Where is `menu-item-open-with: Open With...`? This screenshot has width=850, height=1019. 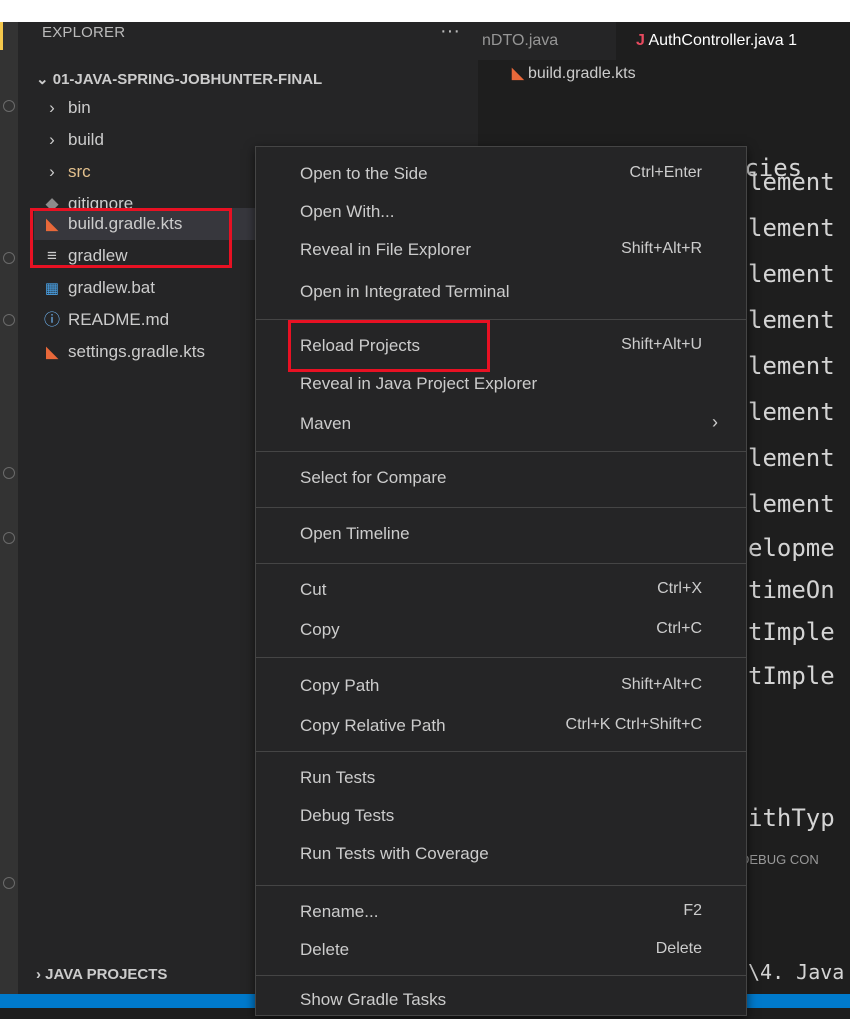 menu-item-open-with: Open With... is located at coordinates (501, 213).